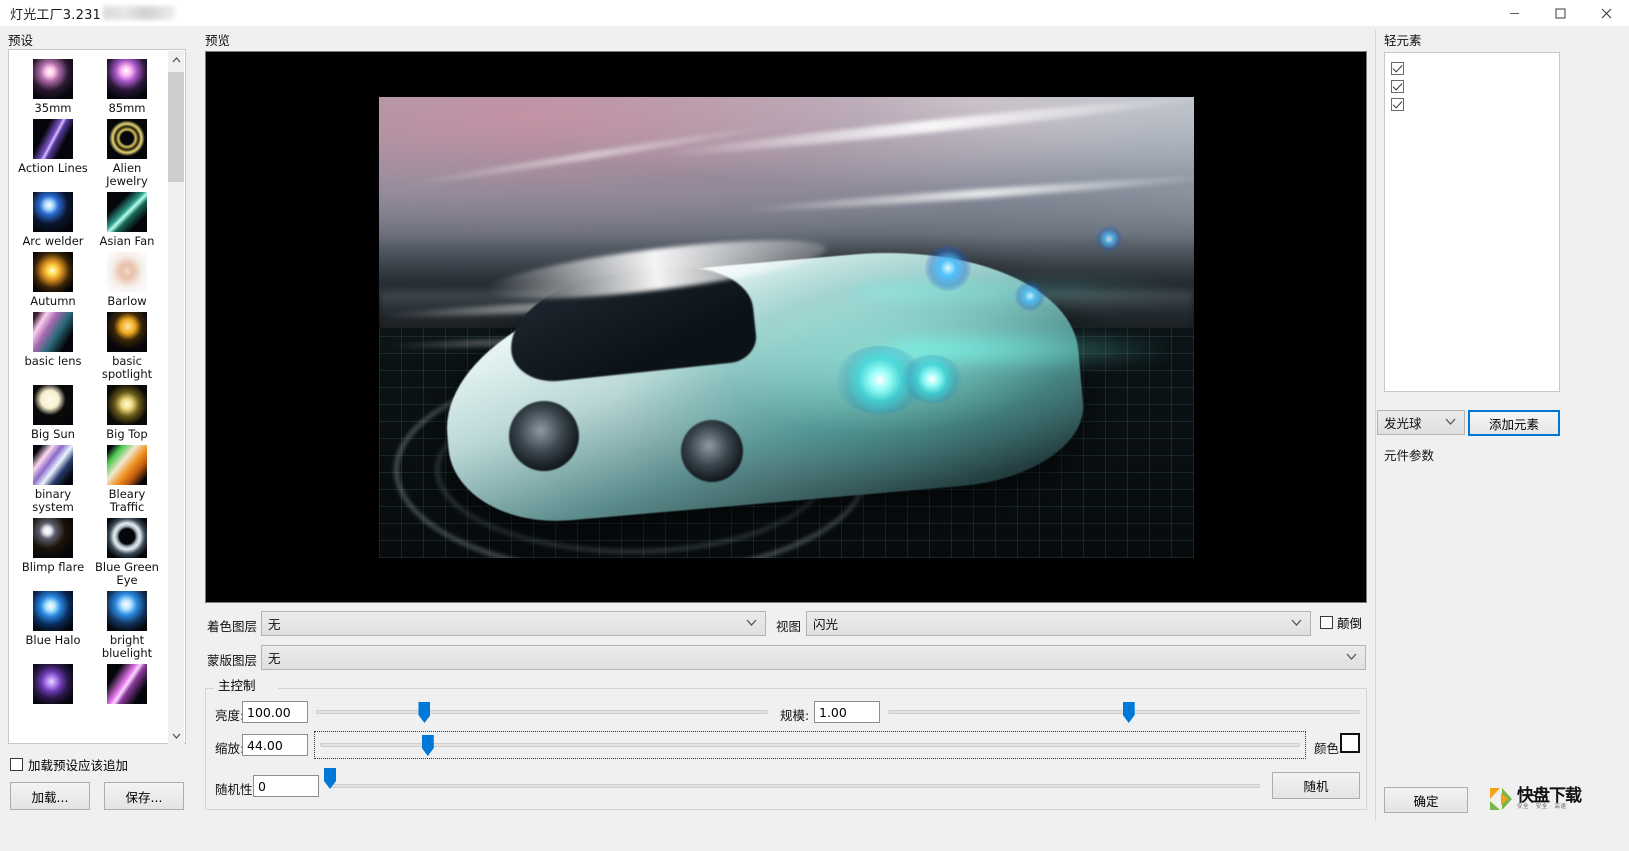  What do you see at coordinates (1375, 425) in the screenshot?
I see `right-panel-divider` at bounding box center [1375, 425].